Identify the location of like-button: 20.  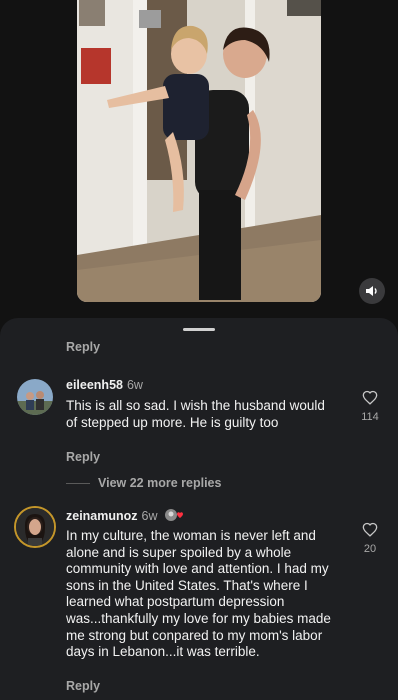
(370, 538).